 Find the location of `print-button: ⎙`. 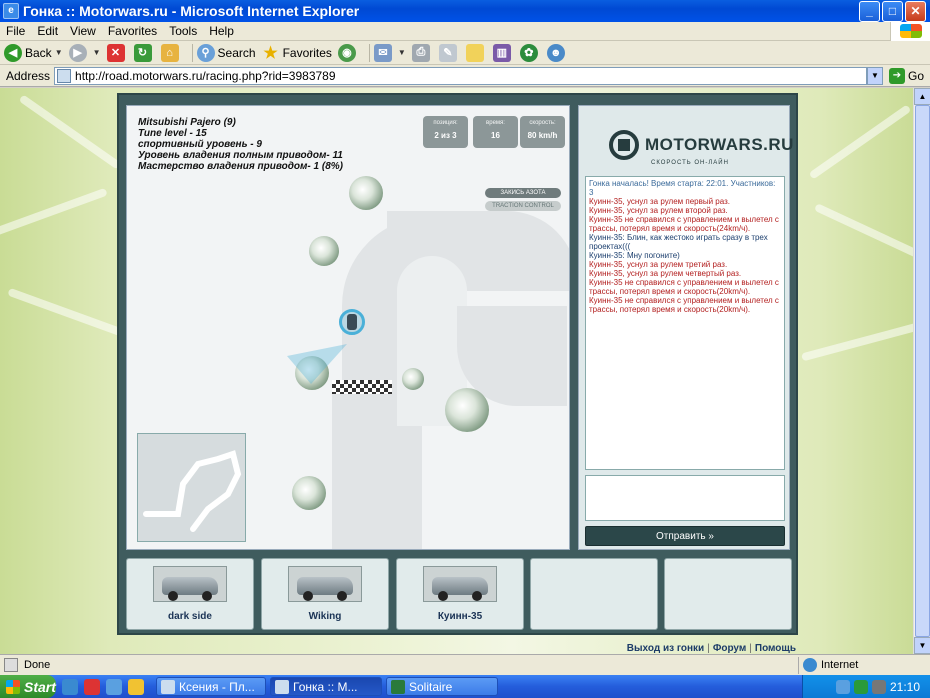

print-button: ⎙ is located at coordinates (422, 52).